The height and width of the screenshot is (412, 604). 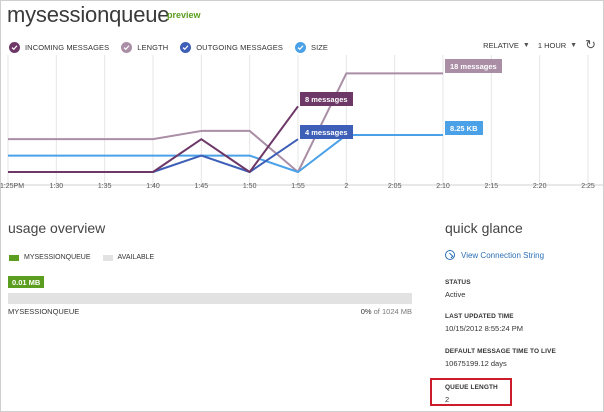 I want to click on x-tick-label: 1:55, so click(x=298, y=186).